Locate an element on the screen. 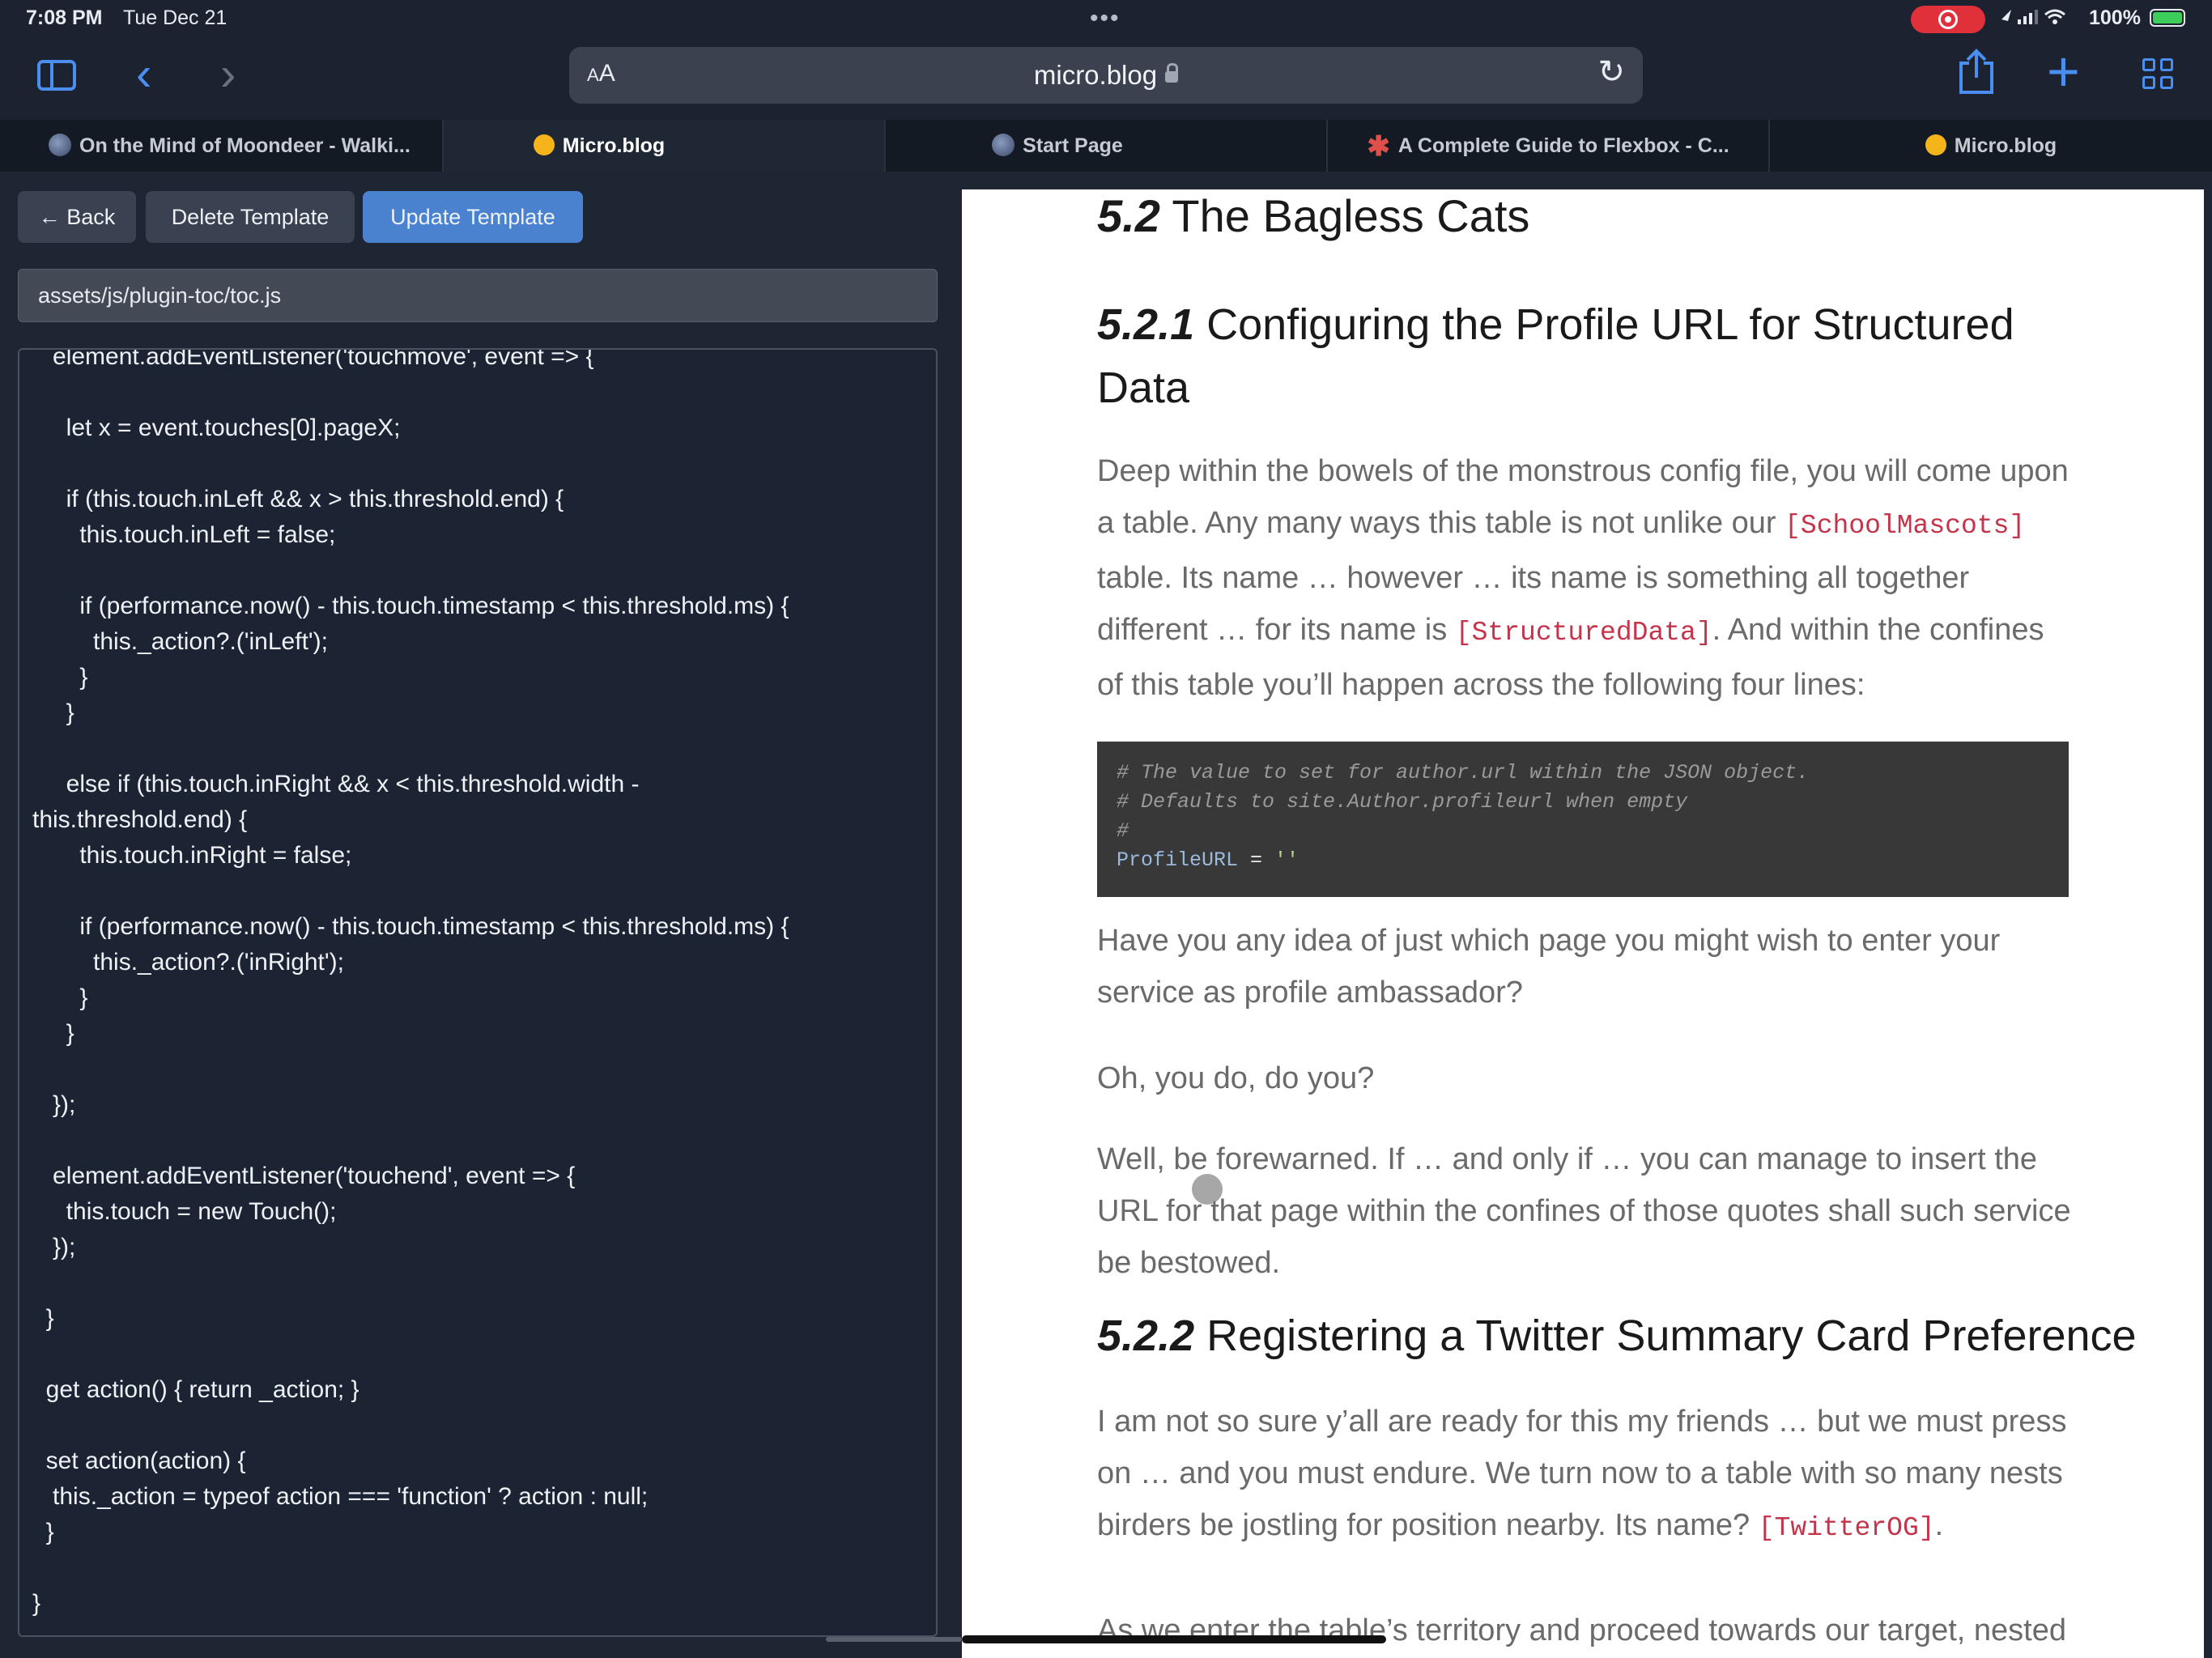 This screenshot has width=2212, height=1658. scroll-indicator is located at coordinates (894, 1639).